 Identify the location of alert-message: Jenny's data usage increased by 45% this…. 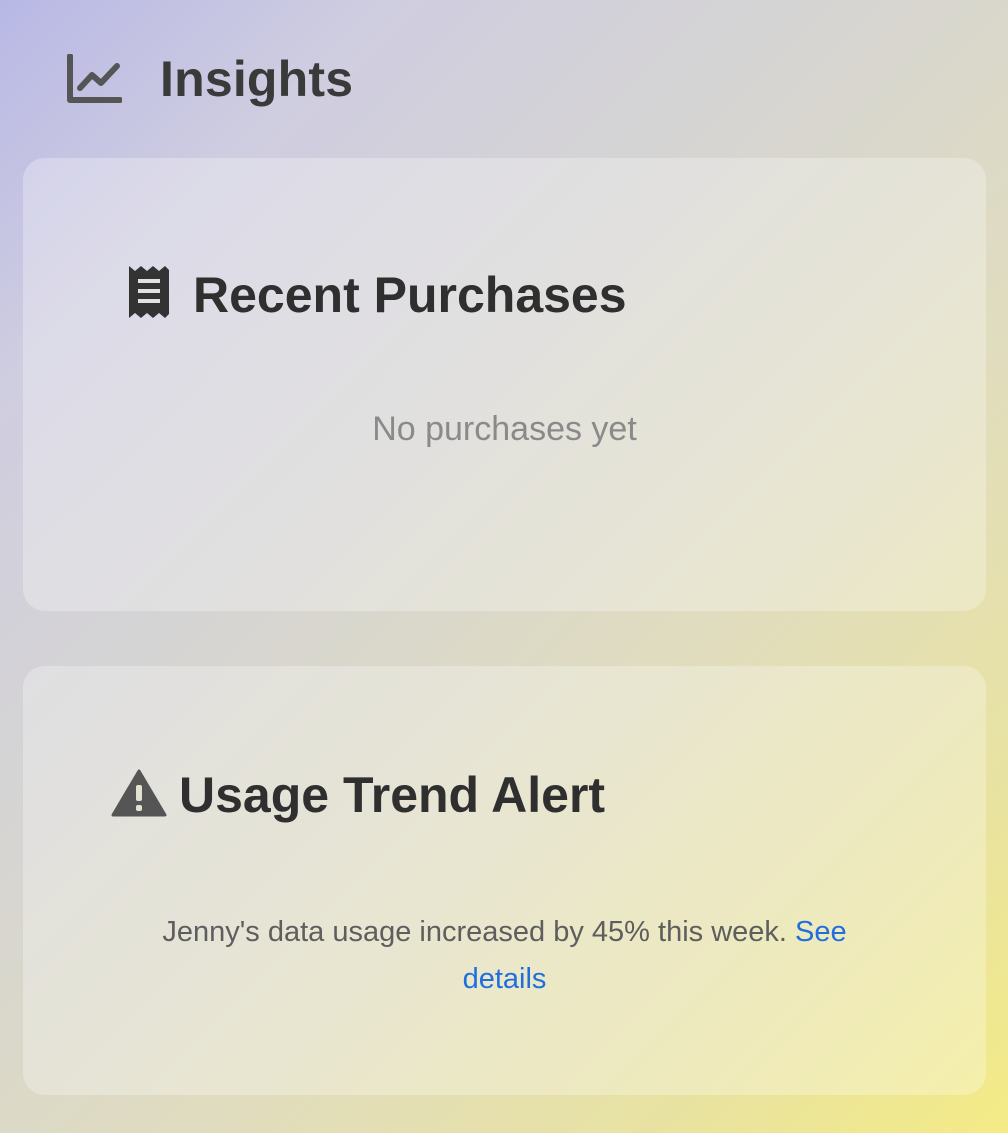
(504, 956).